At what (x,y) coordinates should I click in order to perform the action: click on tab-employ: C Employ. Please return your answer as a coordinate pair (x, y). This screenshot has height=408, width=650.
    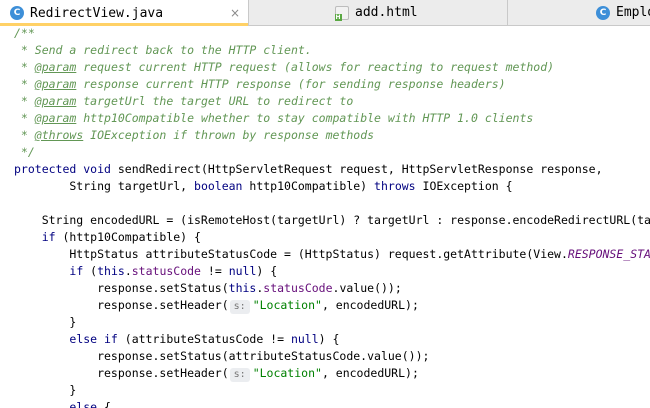
    Looking at the image, I should click on (623, 12).